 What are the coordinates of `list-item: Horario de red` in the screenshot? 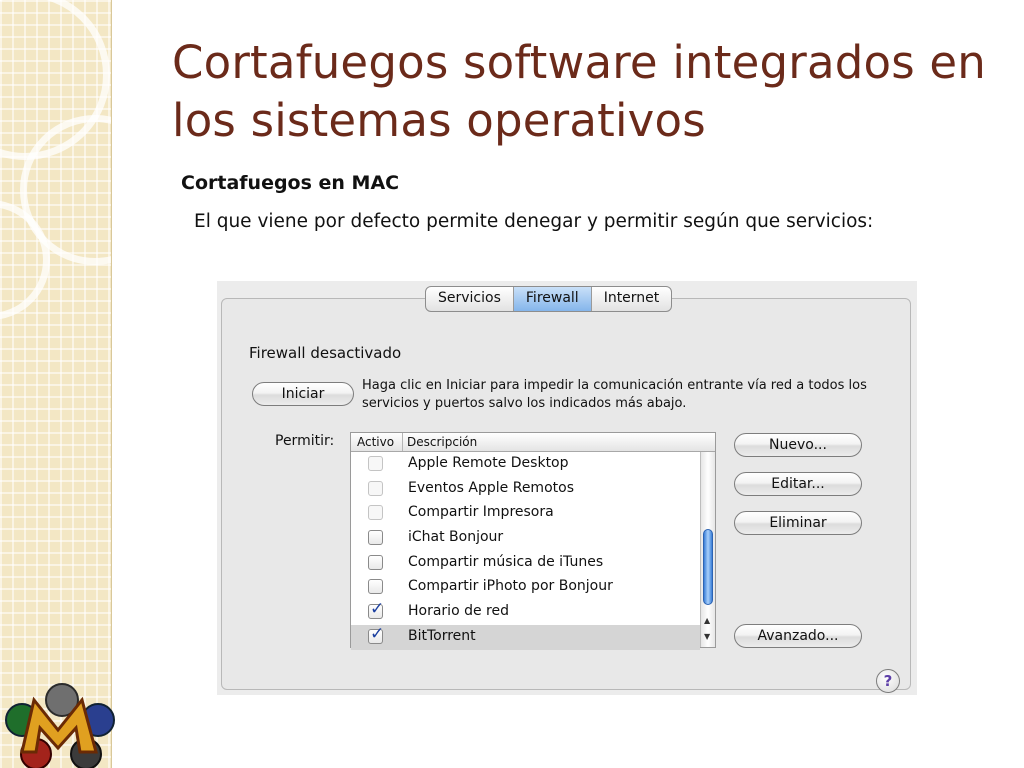 It's located at (525, 612).